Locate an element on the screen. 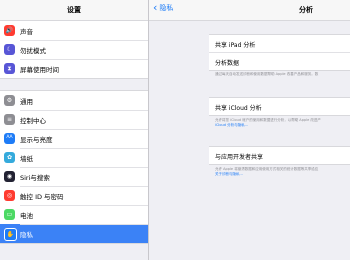 The height and width of the screenshot is (260, 350). control-center-icon: ≡ is located at coordinates (9, 119).